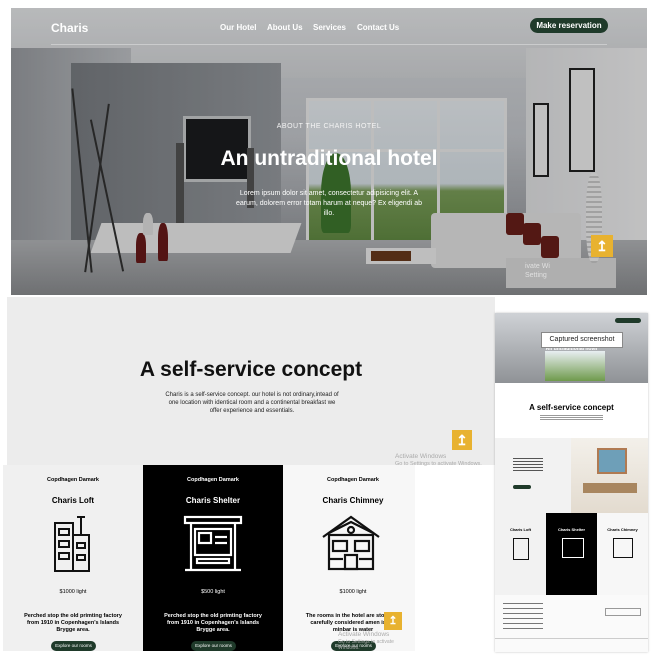  Describe the element at coordinates (610, 488) in the screenshot. I see `thumb-sofa` at that location.